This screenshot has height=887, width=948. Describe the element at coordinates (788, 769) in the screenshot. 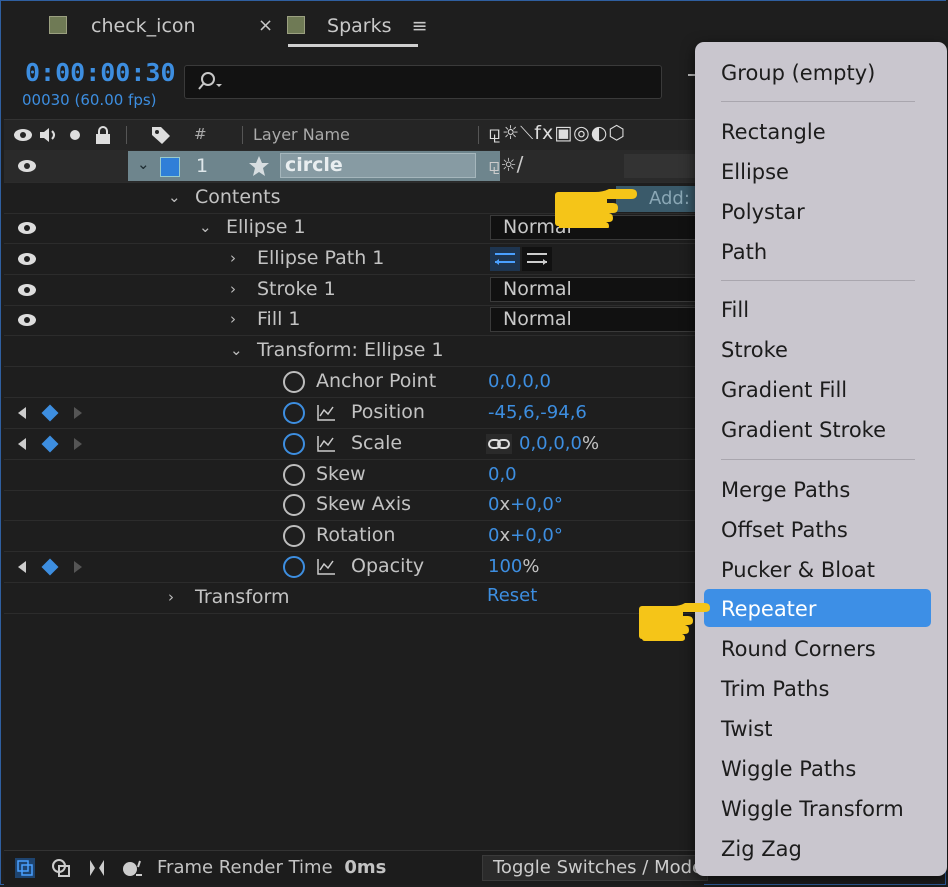

I see `menu-item-wiggle-paths: Wiggle Paths` at that location.